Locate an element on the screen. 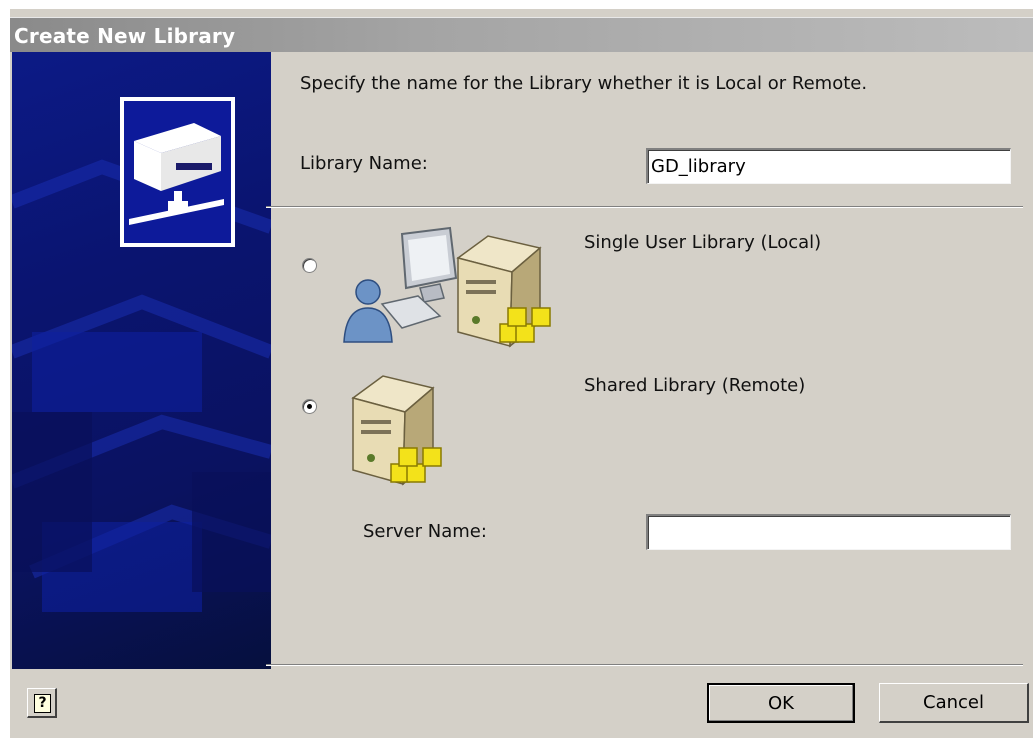 The image size is (1033, 738). server-icon is located at coordinates (396, 430).